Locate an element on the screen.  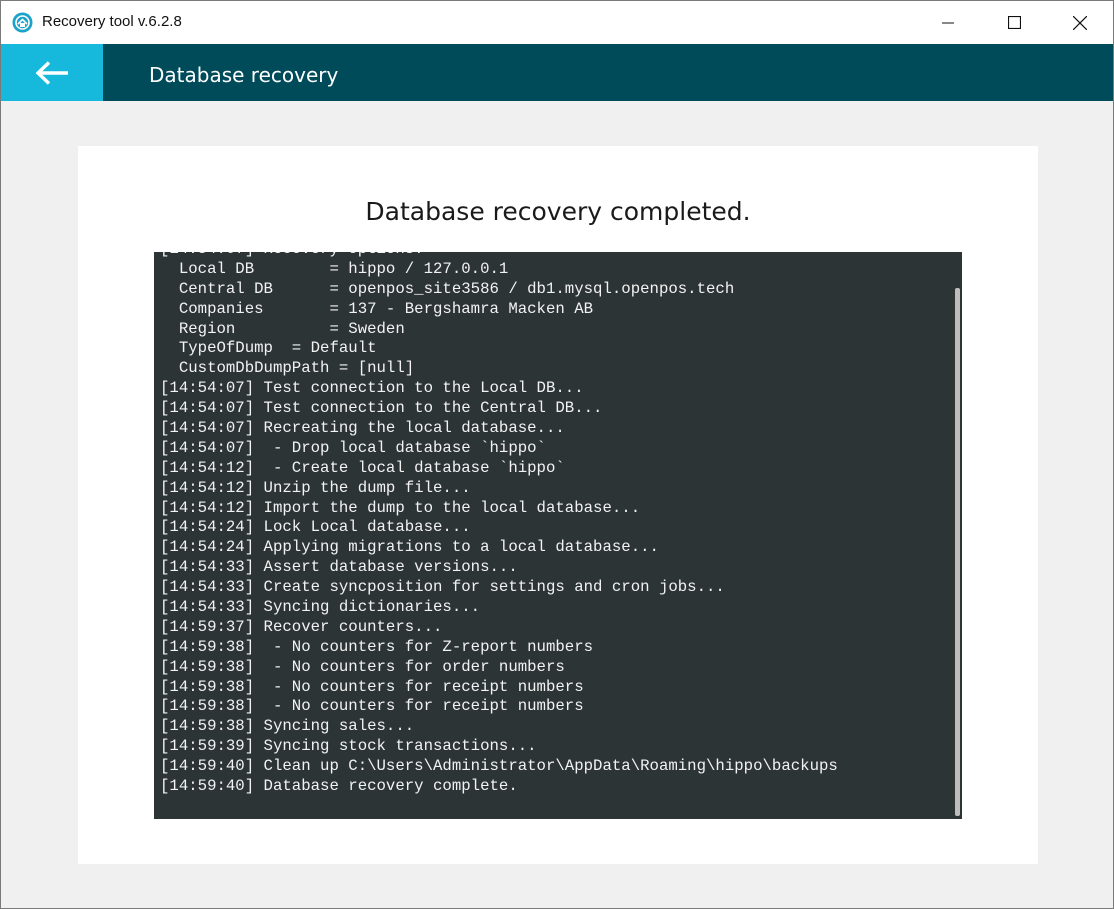
minimize-button is located at coordinates (948, 22).